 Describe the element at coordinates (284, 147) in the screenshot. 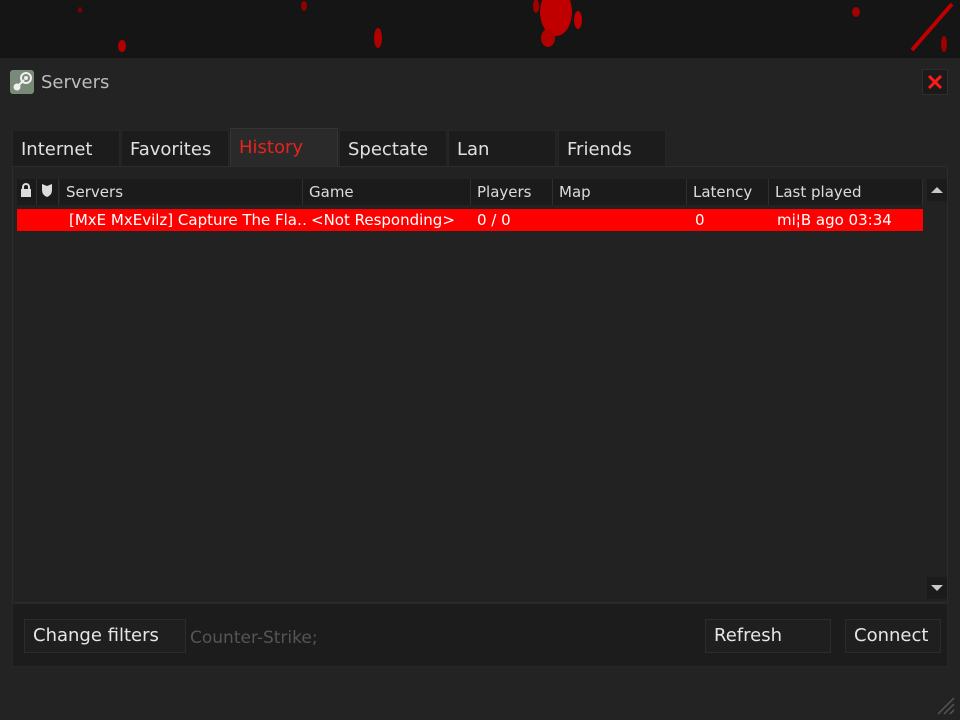

I see `tab-history: History` at that location.